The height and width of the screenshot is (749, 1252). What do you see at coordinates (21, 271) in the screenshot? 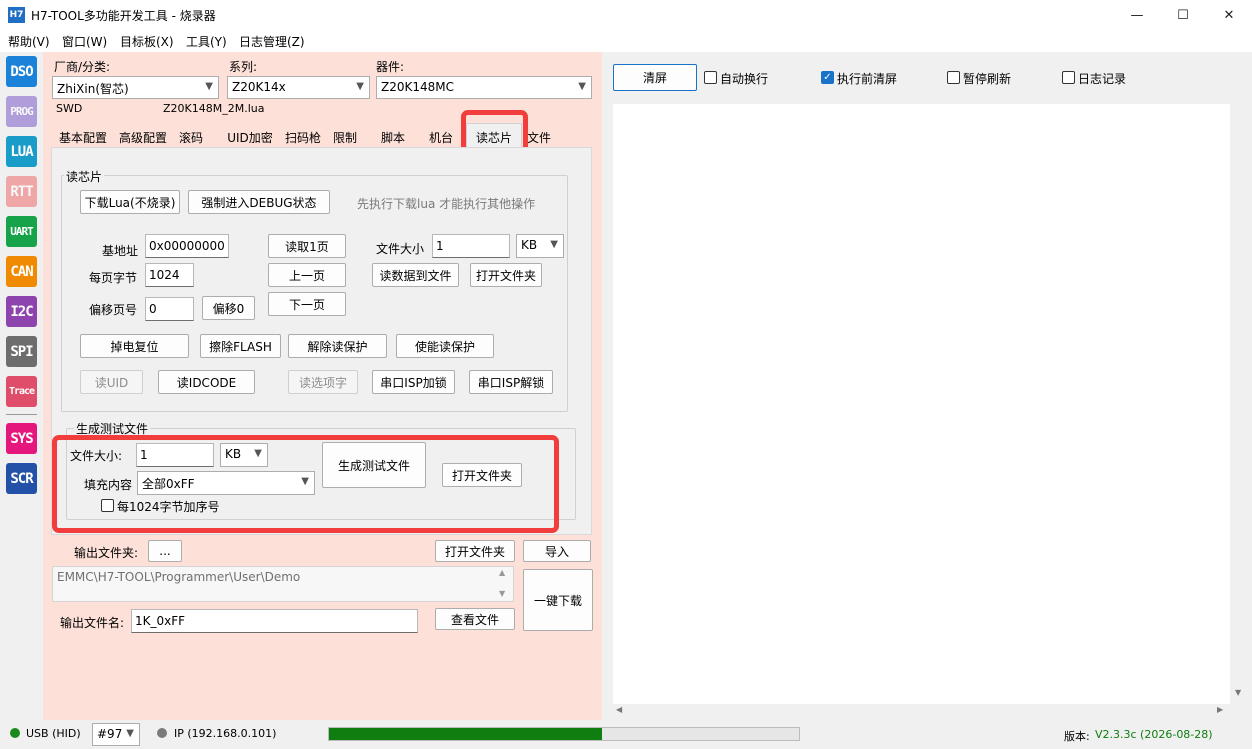
I see `sidebar-can-button: CAN` at bounding box center [21, 271].